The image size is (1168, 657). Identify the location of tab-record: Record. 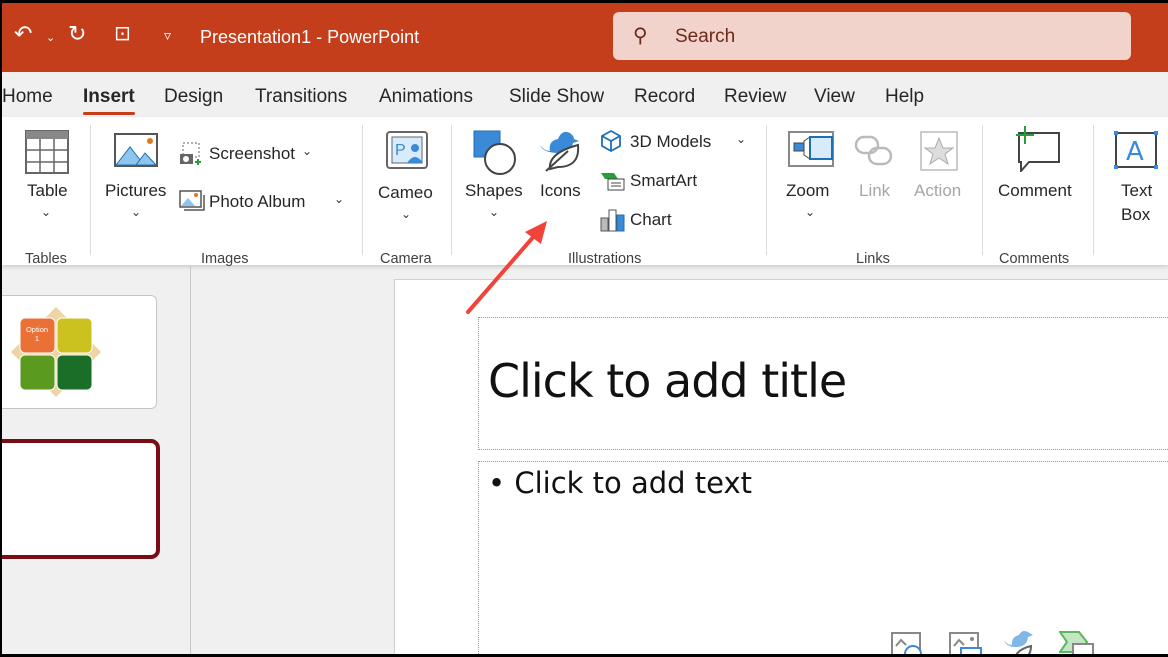
(664, 97).